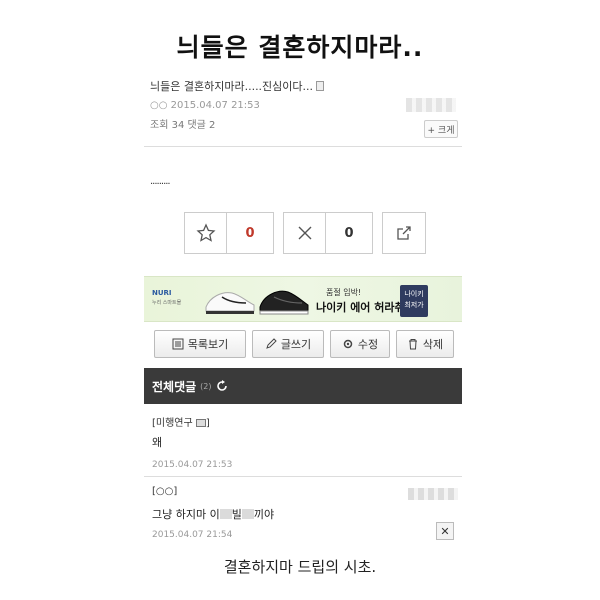  What do you see at coordinates (167, 297) in the screenshot?
I see `ad-brand: NURI 누리 스마트몰` at bounding box center [167, 297].